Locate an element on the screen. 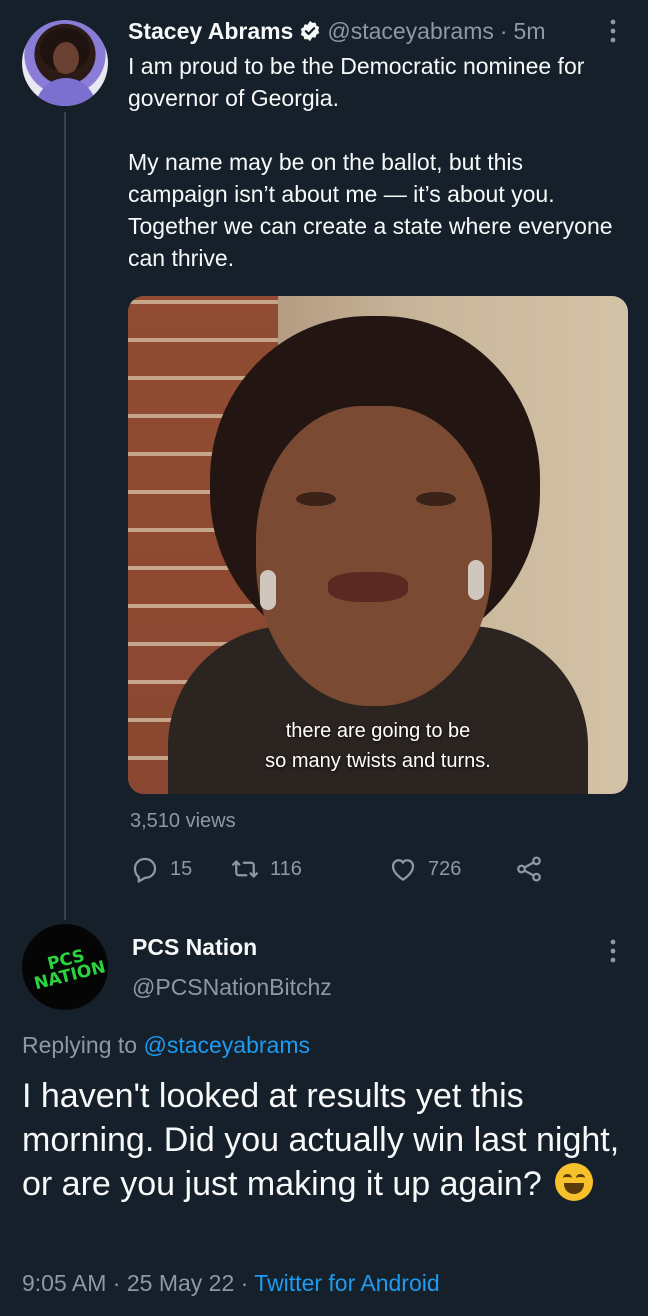 The image size is (648, 1316). replying-to-label: Replying to is located at coordinates (80, 1045).